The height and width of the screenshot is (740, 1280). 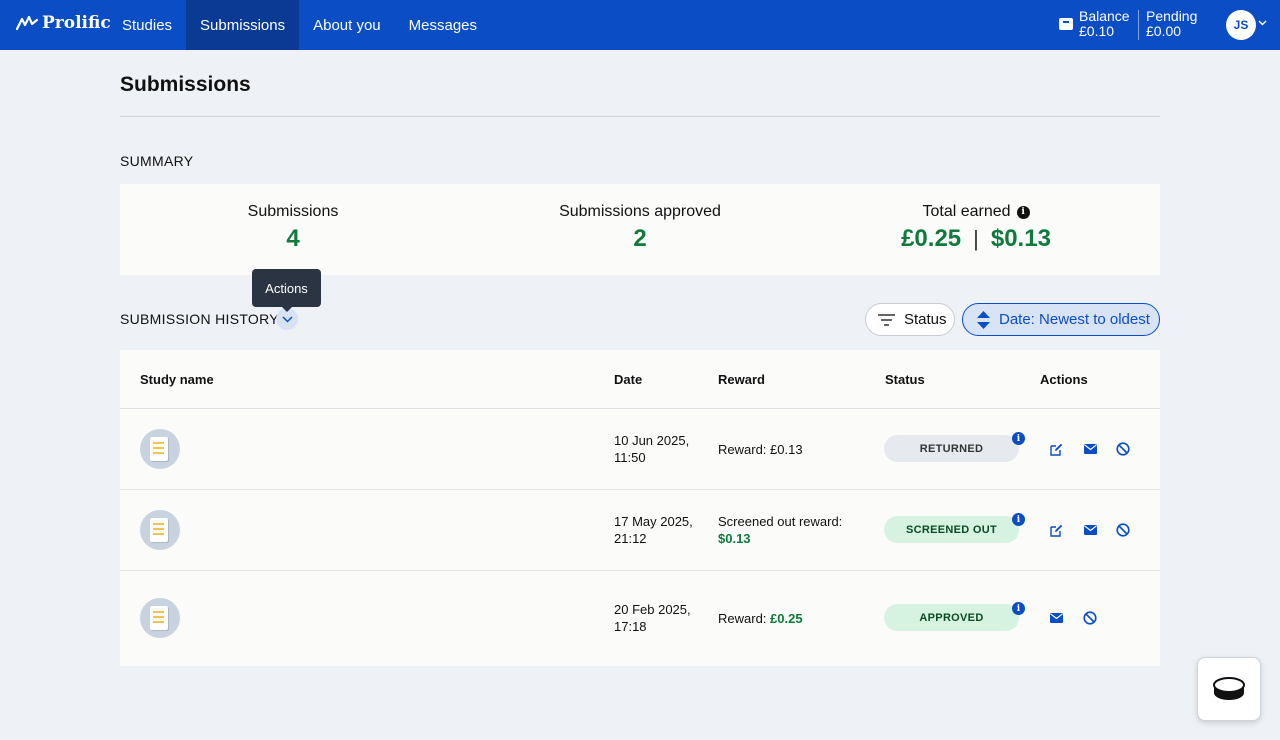 I want to click on status-filter-button: Status, so click(x=910, y=319).